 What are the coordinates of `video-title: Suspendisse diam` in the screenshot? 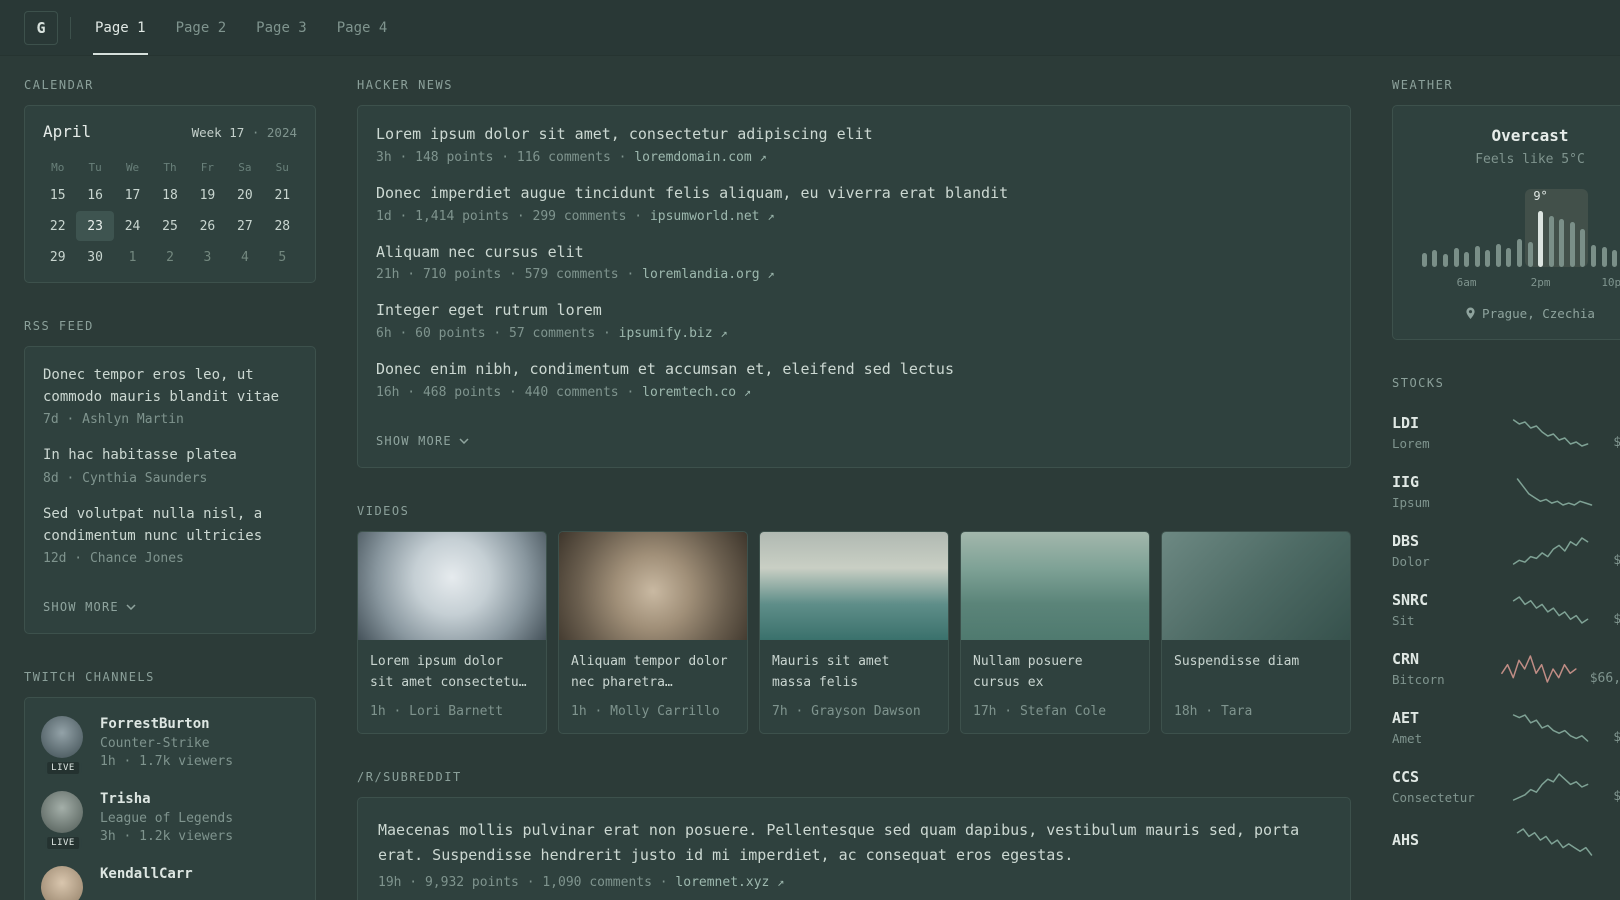 It's located at (1256, 673).